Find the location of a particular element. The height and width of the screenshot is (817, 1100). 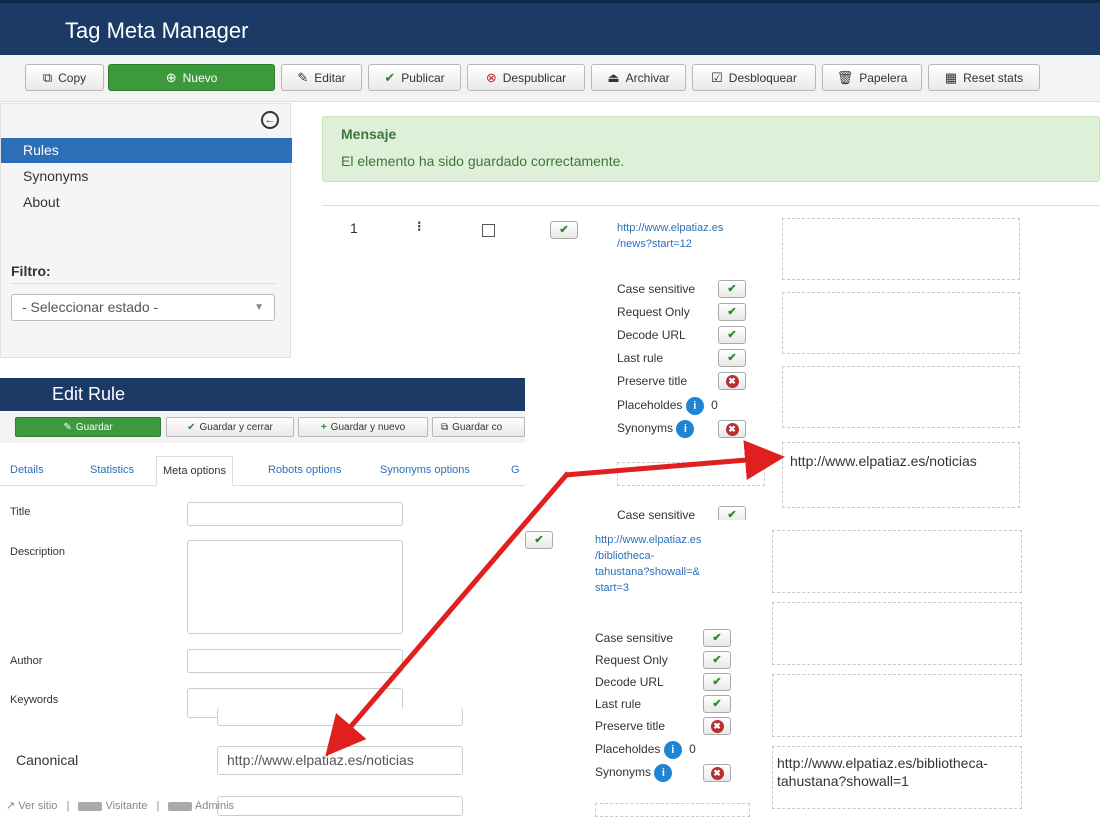

plus-icon: + is located at coordinates (323, 427).